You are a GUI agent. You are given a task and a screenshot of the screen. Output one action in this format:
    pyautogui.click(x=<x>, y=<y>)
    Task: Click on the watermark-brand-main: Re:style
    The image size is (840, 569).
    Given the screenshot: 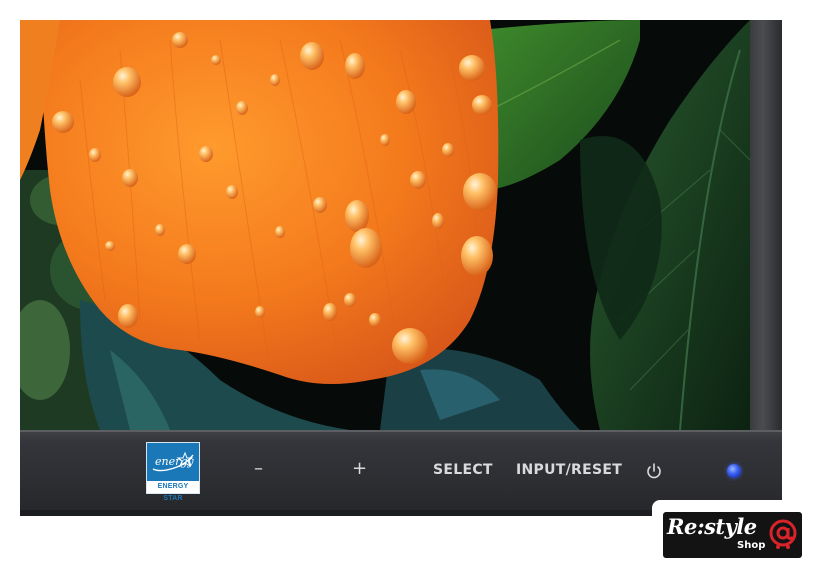 What is the action you would take?
    pyautogui.click(x=712, y=526)
    